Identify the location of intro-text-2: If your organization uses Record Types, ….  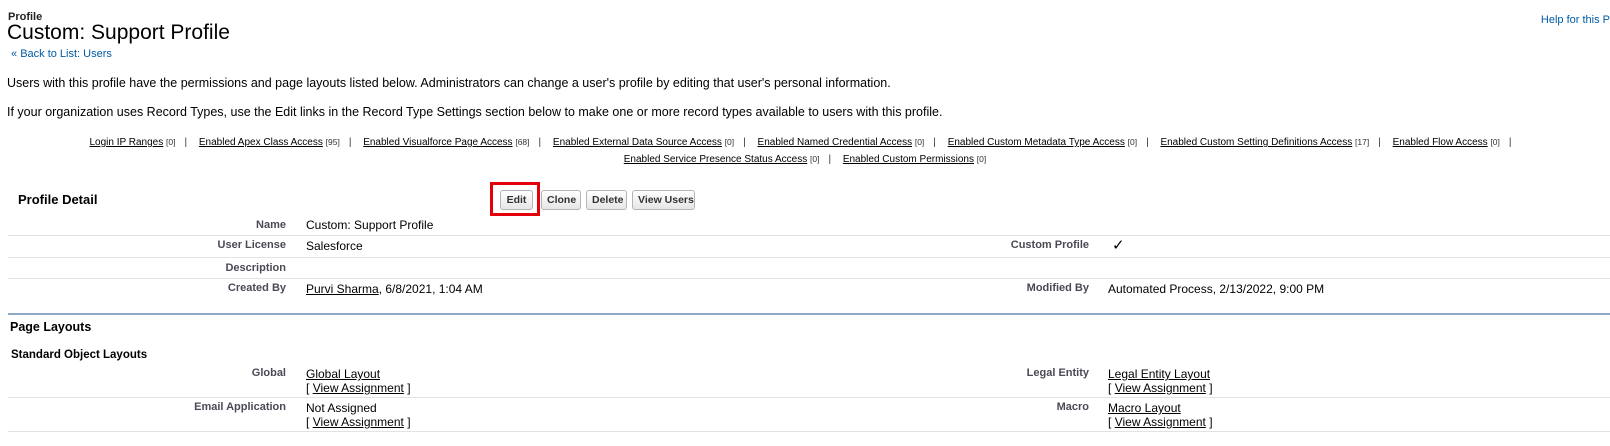
(475, 112).